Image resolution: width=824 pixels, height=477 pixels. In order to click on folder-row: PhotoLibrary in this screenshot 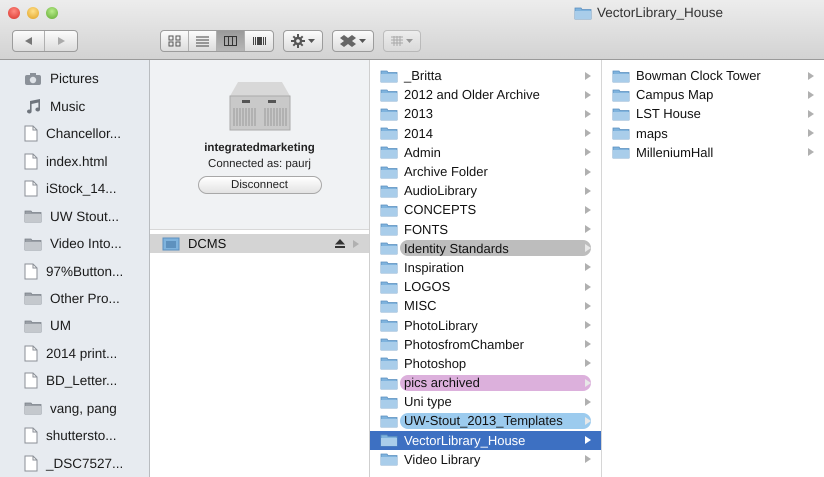, I will do `click(485, 325)`.